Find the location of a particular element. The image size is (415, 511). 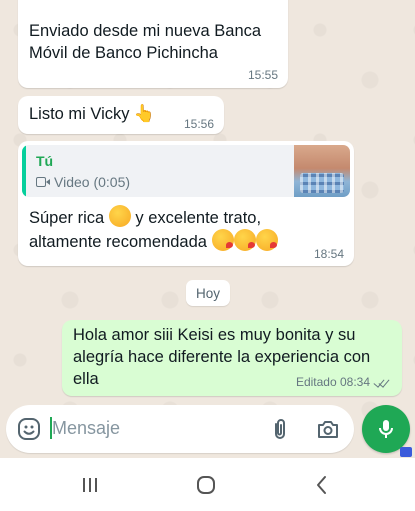

system-nav-bar is located at coordinates (207, 484).